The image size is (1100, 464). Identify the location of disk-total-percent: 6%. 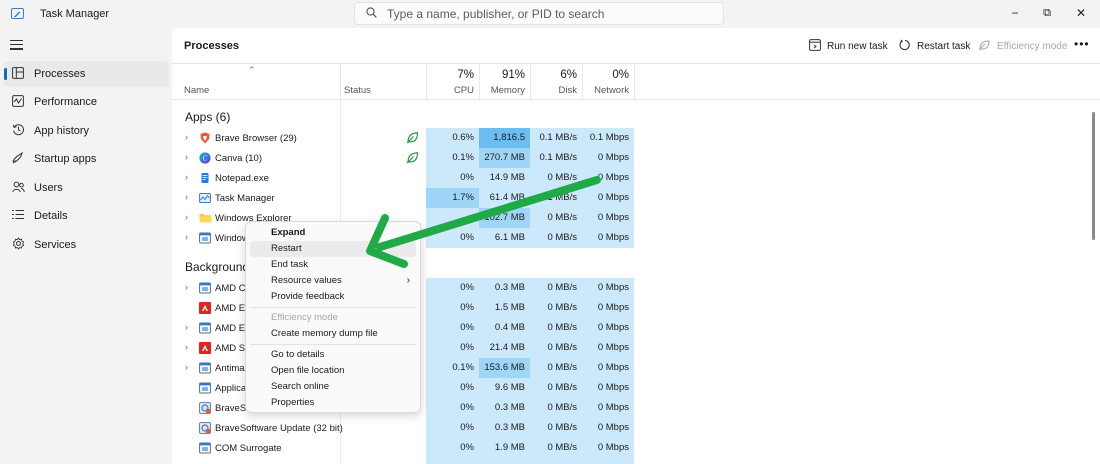
(568, 75).